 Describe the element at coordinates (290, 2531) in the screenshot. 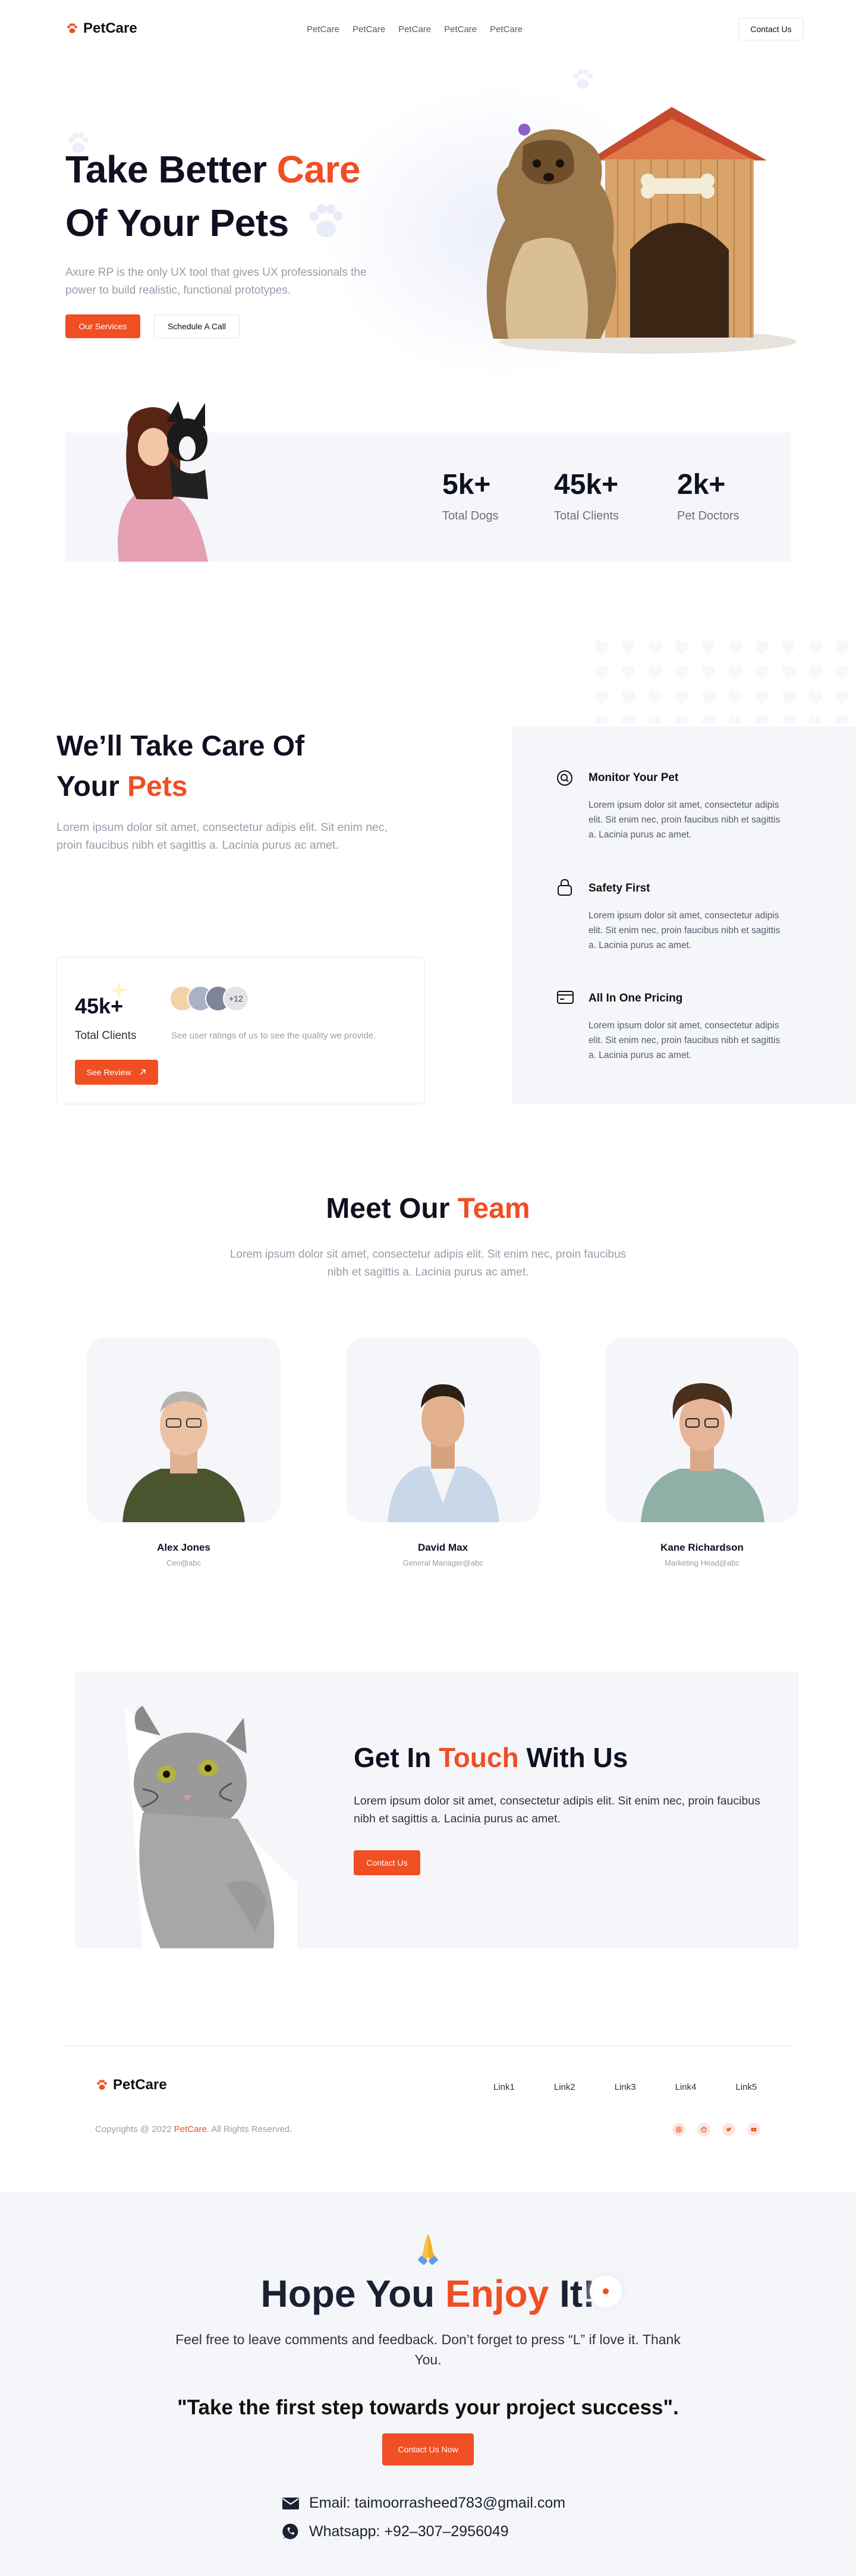

I see `whatsapp-icon` at that location.